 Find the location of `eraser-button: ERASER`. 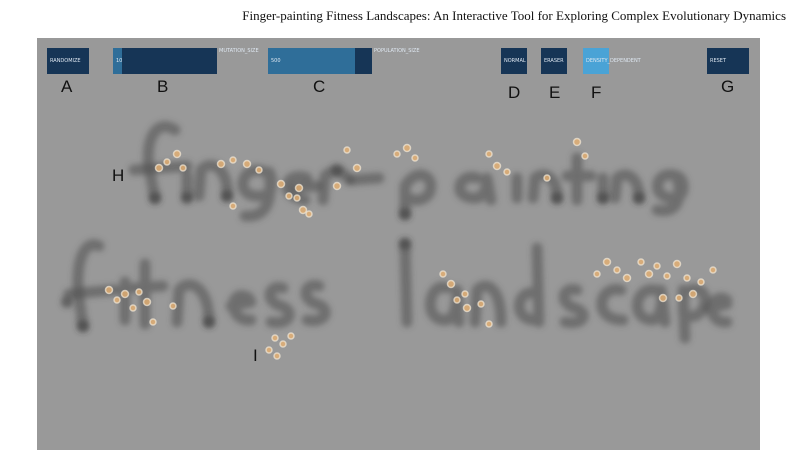

eraser-button: ERASER is located at coordinates (554, 61).